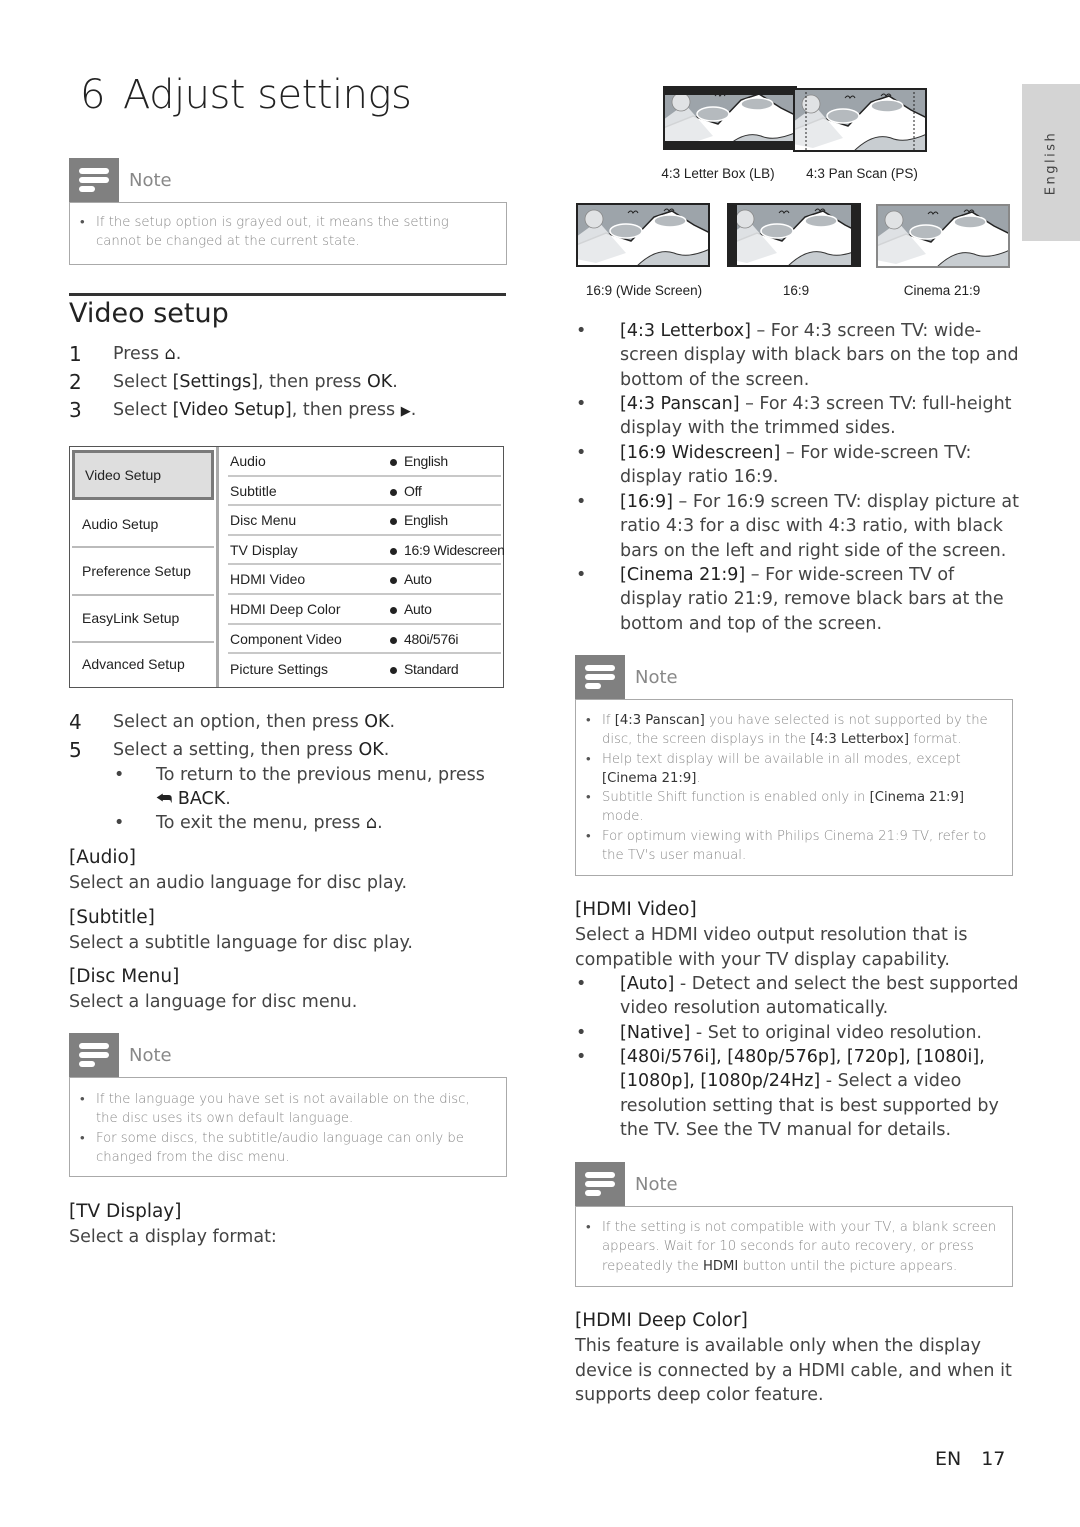 The image size is (1080, 1527). What do you see at coordinates (75, 354) in the screenshot?
I see `step-number: 1` at bounding box center [75, 354].